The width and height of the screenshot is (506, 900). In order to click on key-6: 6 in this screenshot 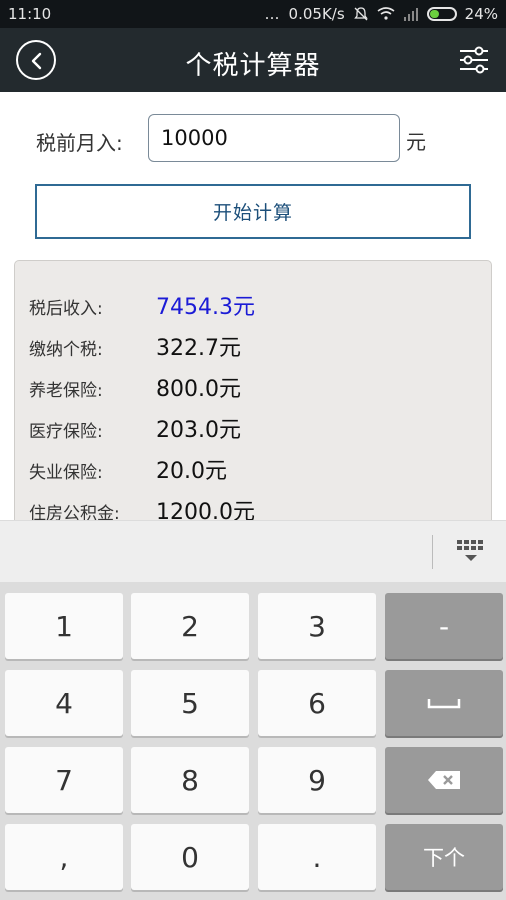, I will do `click(317, 703)`.